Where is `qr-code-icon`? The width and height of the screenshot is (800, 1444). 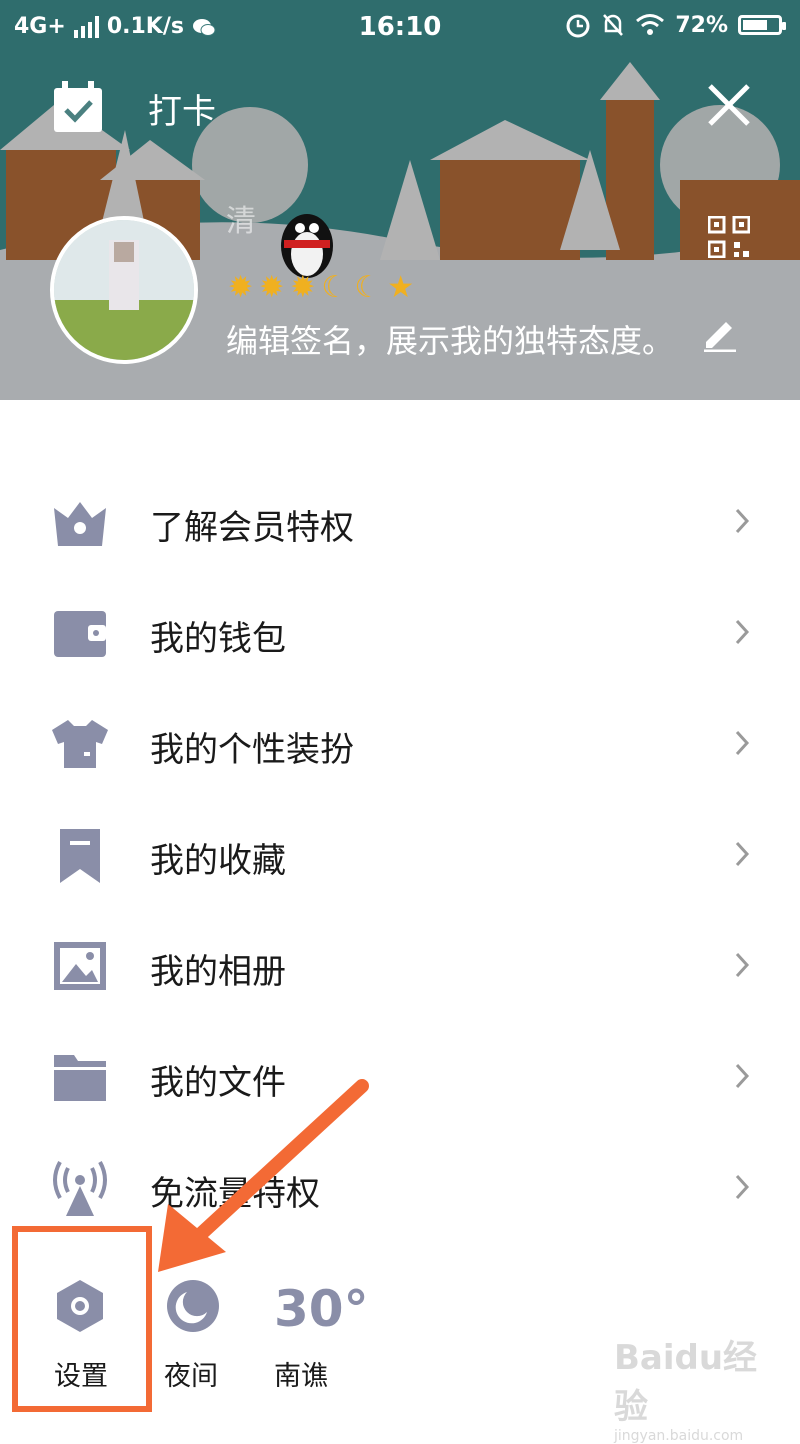
qr-code-icon is located at coordinates (729, 237).